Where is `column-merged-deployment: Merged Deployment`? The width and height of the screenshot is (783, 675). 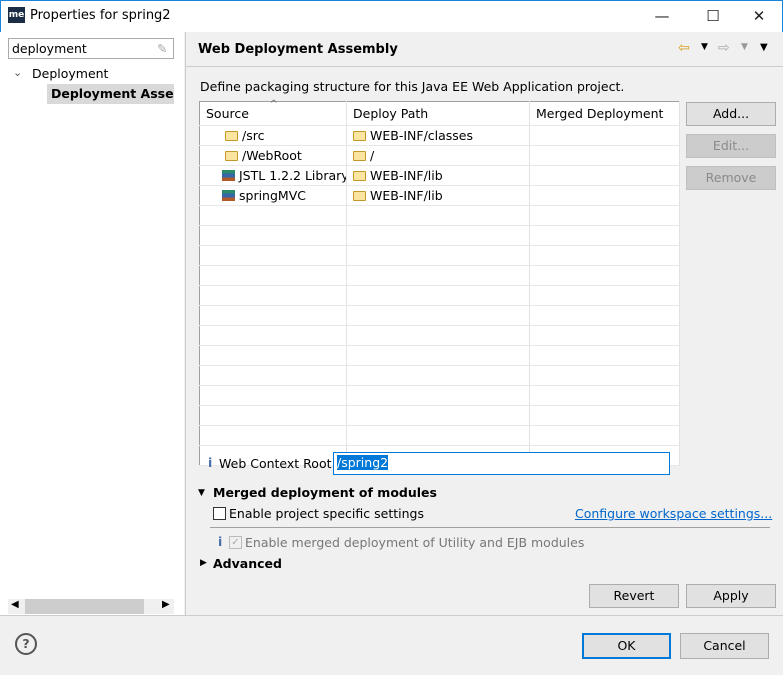 column-merged-deployment: Merged Deployment is located at coordinates (604, 113).